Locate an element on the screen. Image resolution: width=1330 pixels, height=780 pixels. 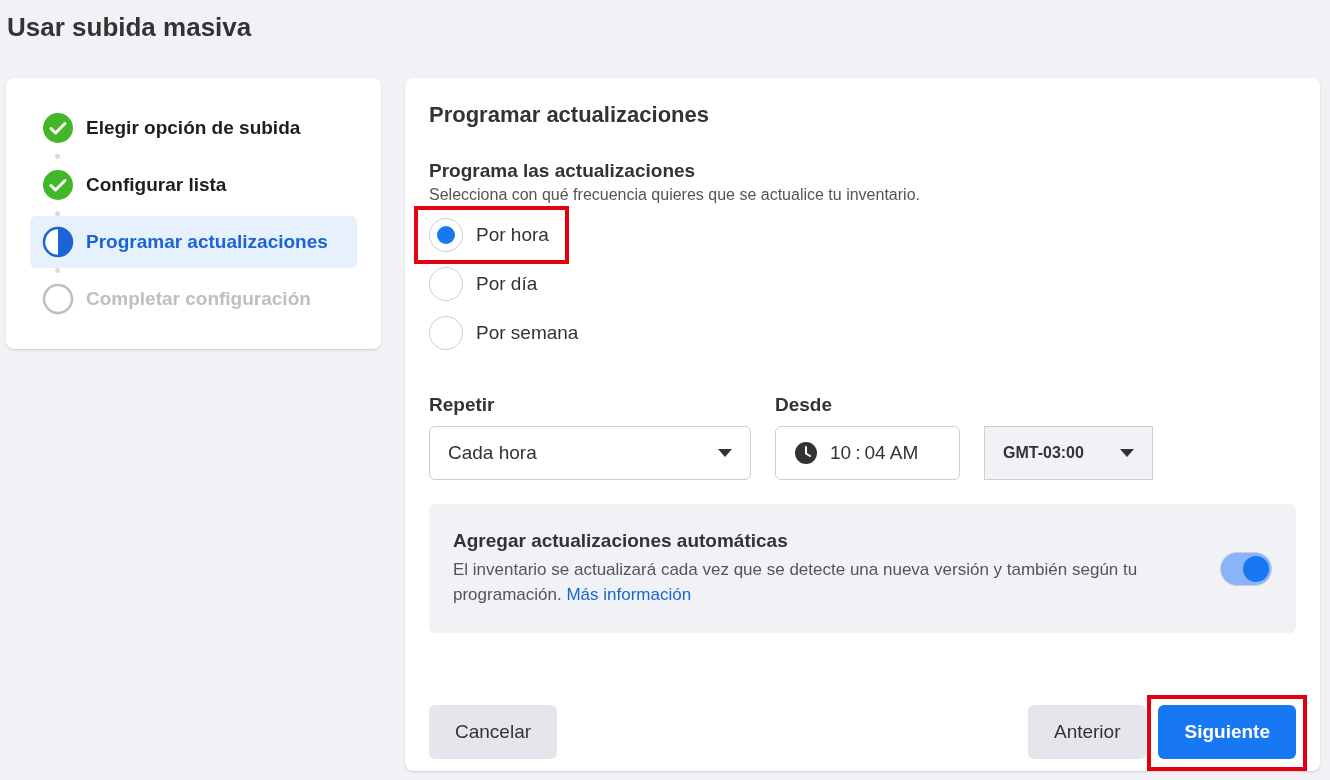
secondary-button: Cancelar is located at coordinates (493, 732).